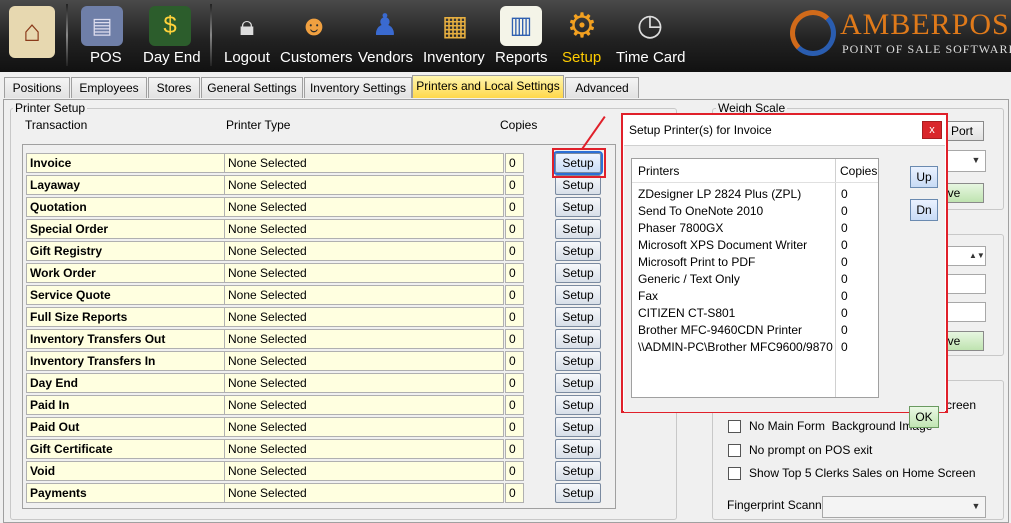 The height and width of the screenshot is (523, 1011). I want to click on printer-name: Send To OneNote 2010, so click(701, 211).